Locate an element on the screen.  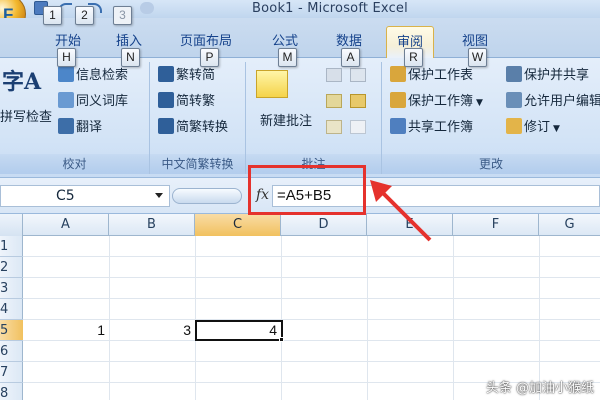
tab-insert: 插入 is located at coordinates (129, 39).